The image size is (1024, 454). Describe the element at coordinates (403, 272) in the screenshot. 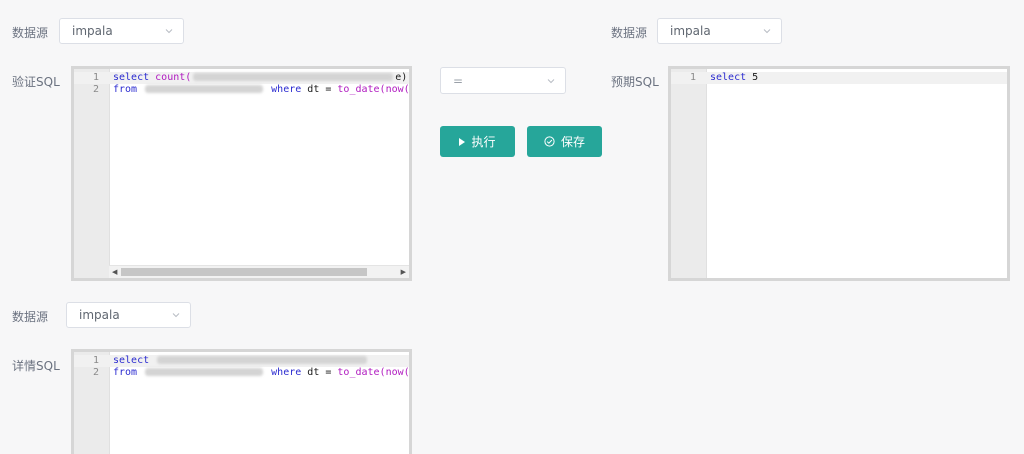

I see `scroll-right-icon: ▶` at that location.